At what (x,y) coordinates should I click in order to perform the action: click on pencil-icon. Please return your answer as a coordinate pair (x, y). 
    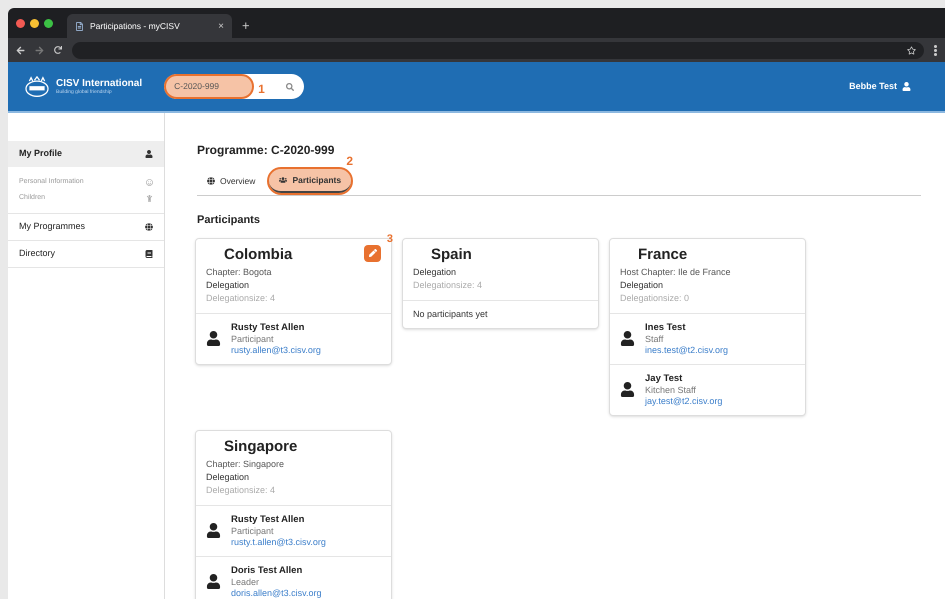
    Looking at the image, I should click on (372, 253).